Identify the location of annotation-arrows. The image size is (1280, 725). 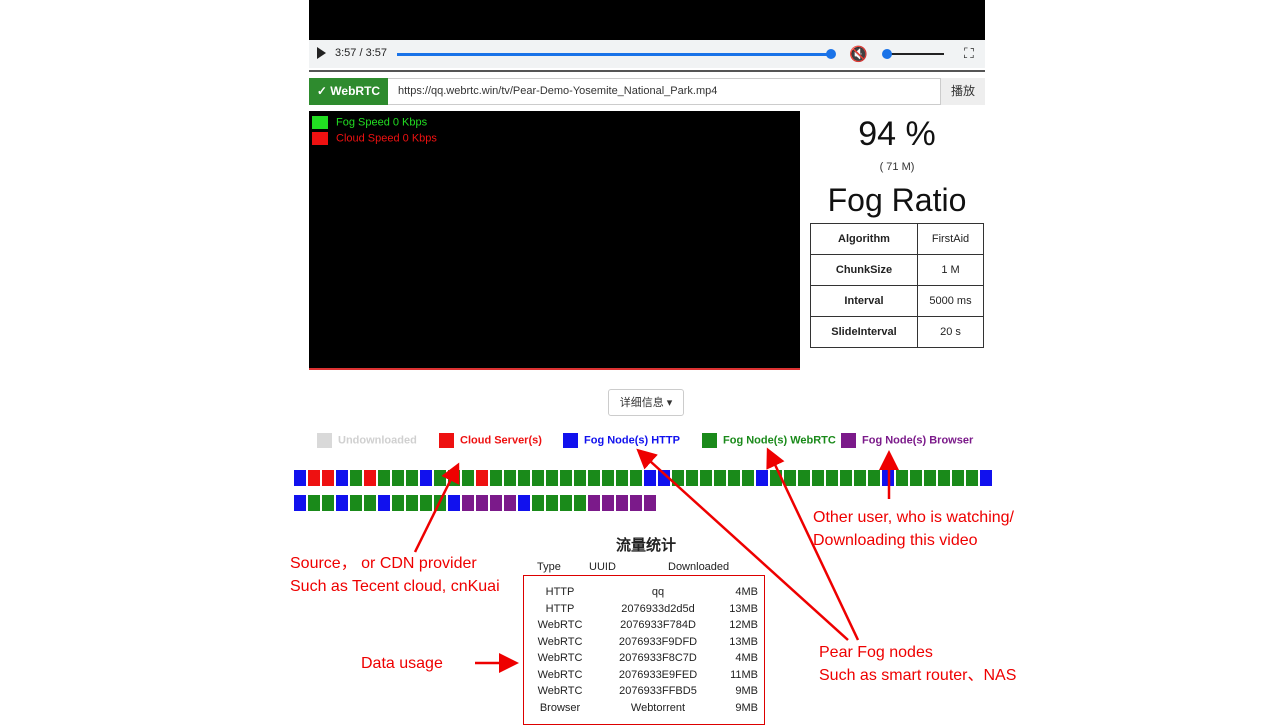
(656, 560).